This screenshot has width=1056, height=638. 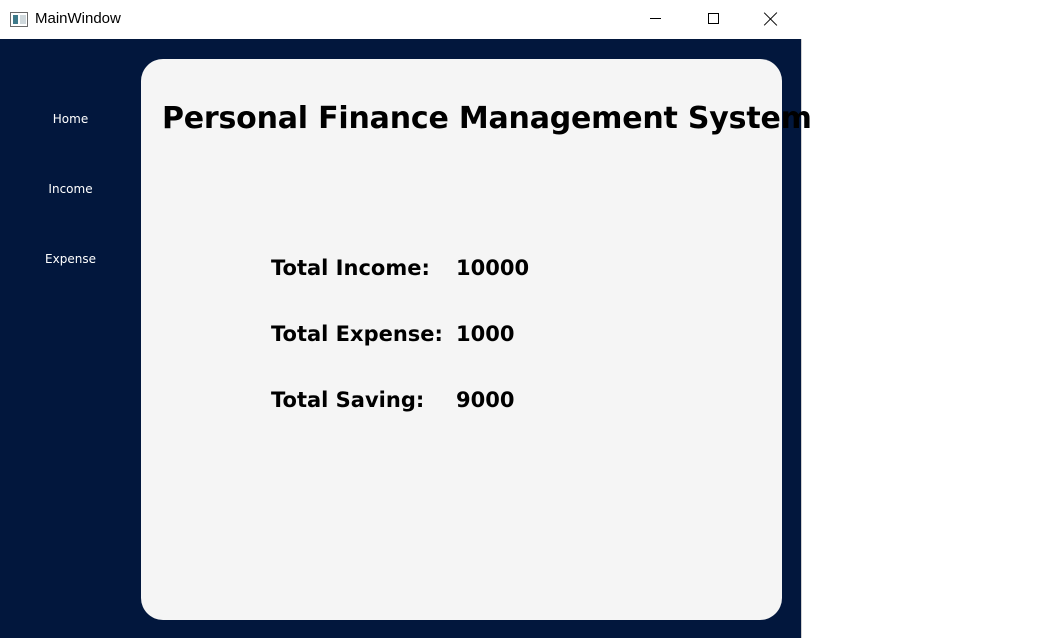 What do you see at coordinates (487, 118) in the screenshot?
I see `page-title: Personal Finance Management System` at bounding box center [487, 118].